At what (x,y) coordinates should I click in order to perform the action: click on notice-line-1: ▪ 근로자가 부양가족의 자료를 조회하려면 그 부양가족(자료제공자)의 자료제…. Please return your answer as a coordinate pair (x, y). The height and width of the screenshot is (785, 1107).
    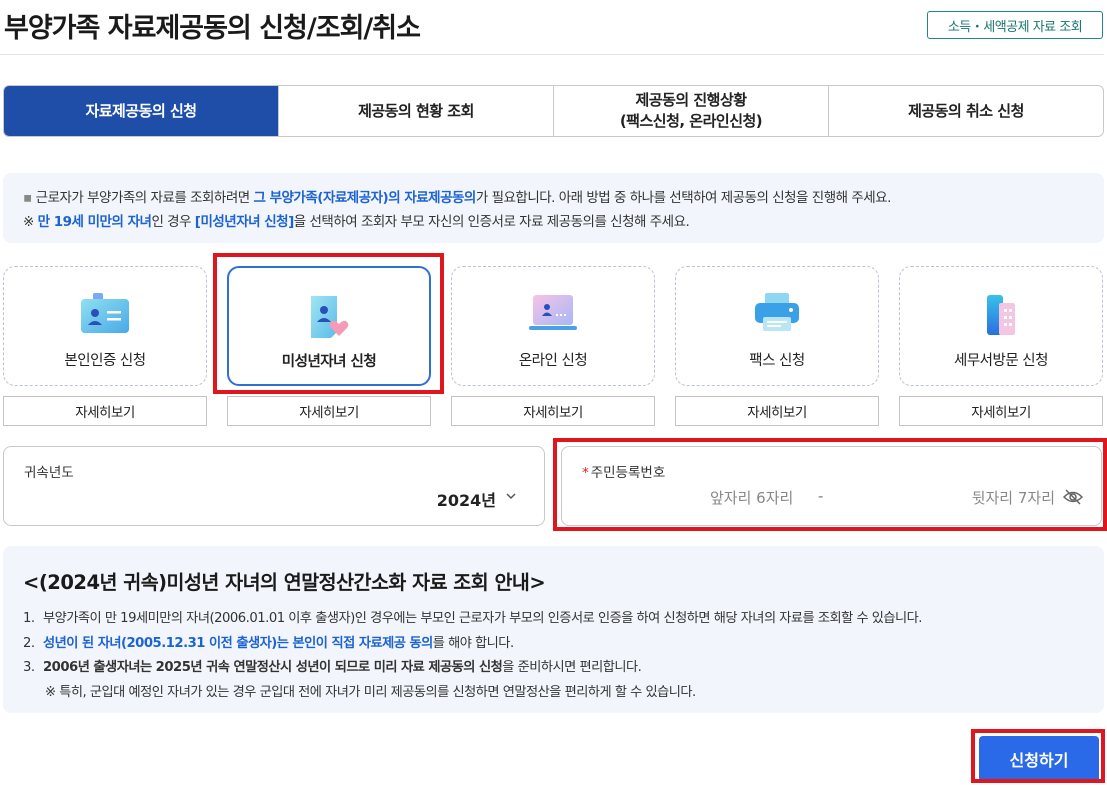
    Looking at the image, I should click on (457, 198).